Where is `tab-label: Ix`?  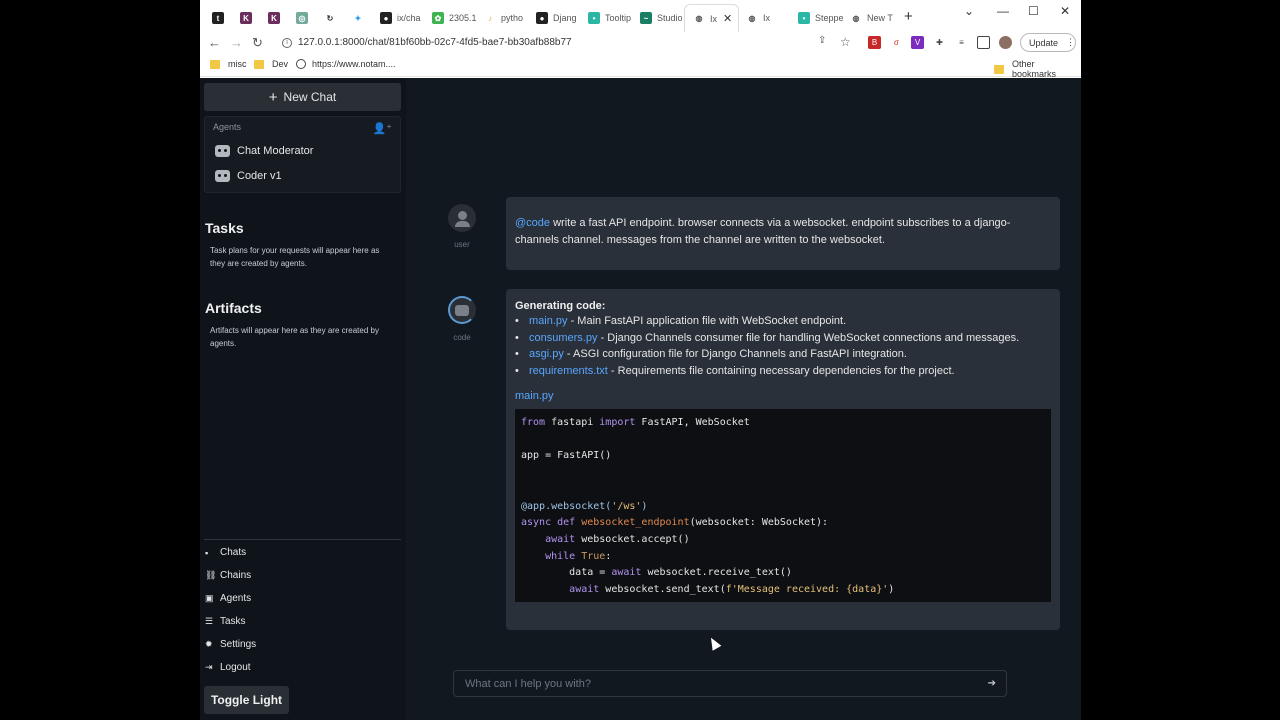 tab-label: Ix is located at coordinates (767, 18).